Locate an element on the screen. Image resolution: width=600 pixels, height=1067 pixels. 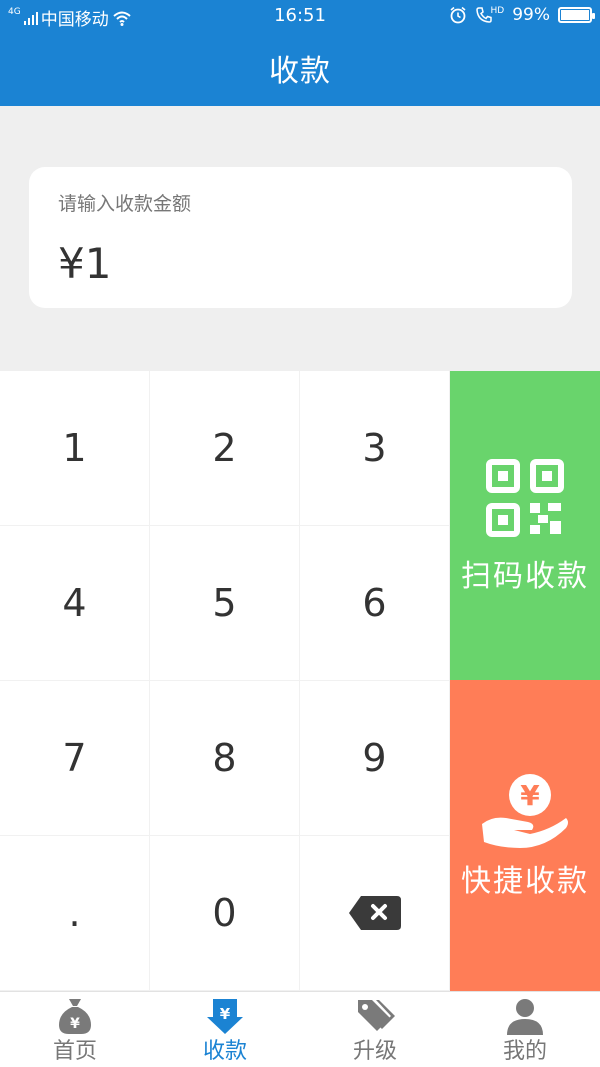
key-9: 9 is located at coordinates (375, 758).